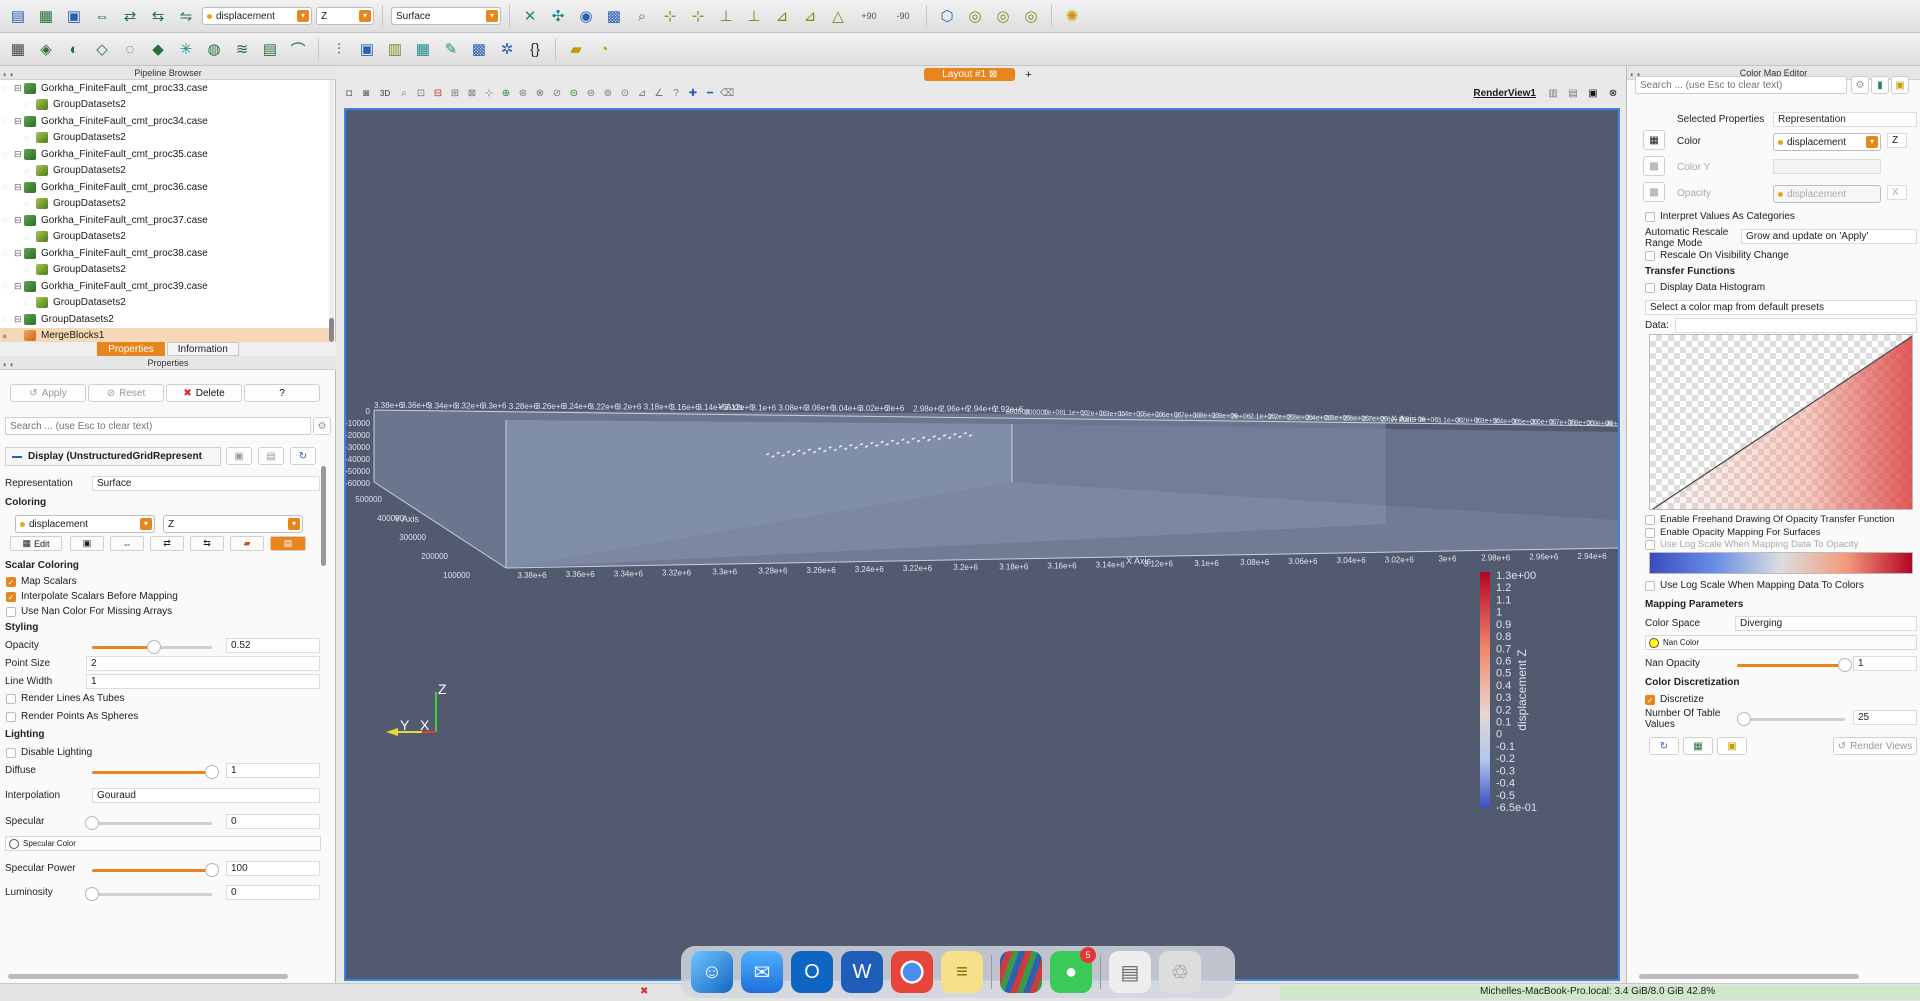 The width and height of the screenshot is (1920, 1001). What do you see at coordinates (46, 16) in the screenshot?
I see `open-data-icon: ▦` at bounding box center [46, 16].